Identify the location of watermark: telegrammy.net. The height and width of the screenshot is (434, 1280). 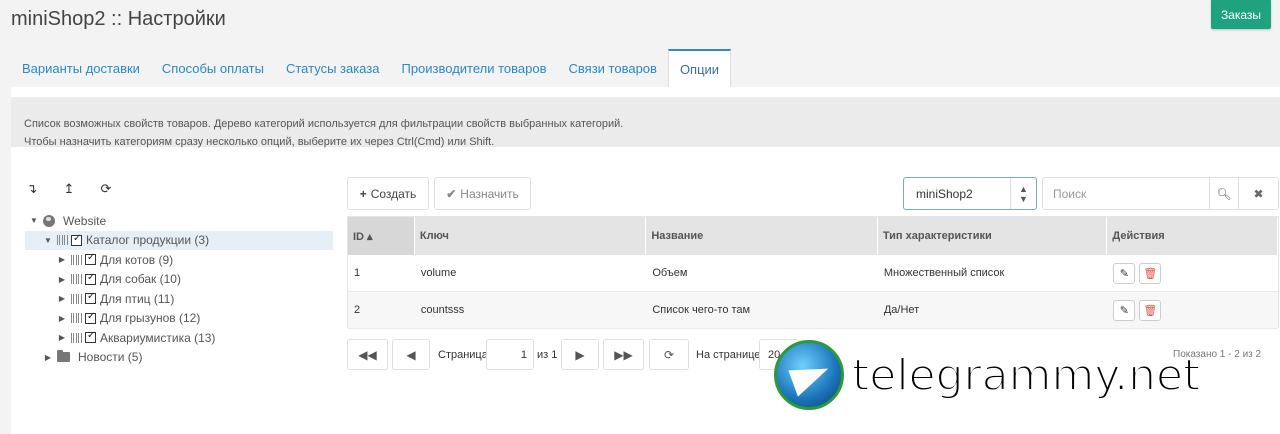
(987, 375).